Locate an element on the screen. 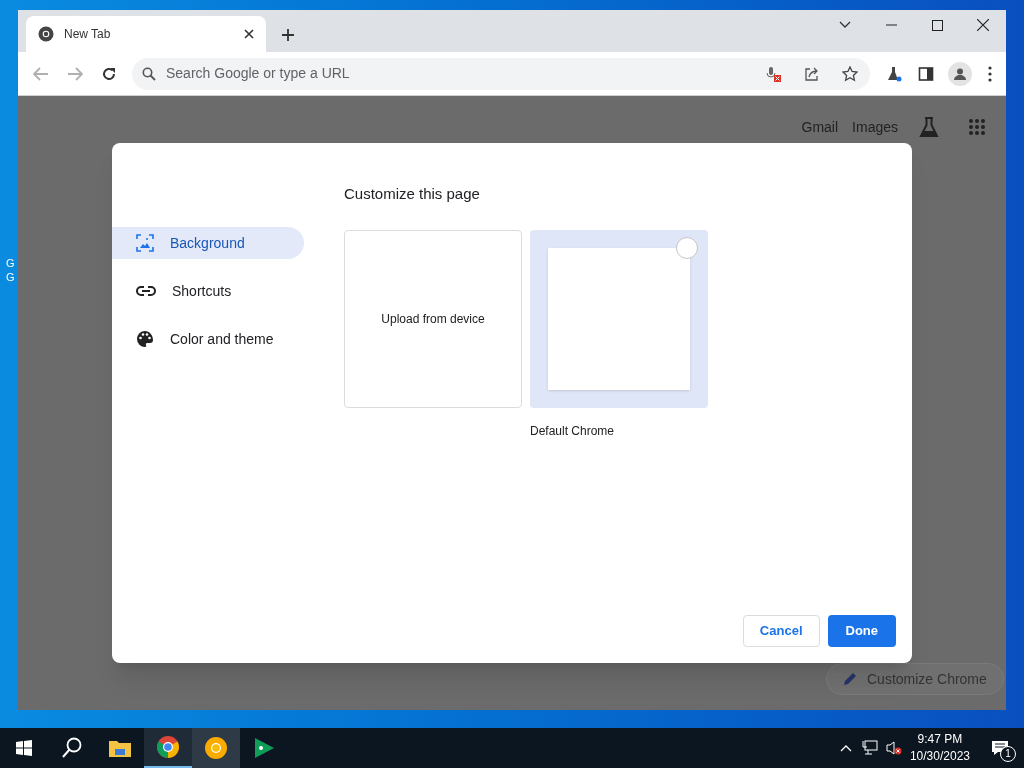 The height and width of the screenshot is (768, 1024). upload-tile: Upload from device is located at coordinates (433, 318).